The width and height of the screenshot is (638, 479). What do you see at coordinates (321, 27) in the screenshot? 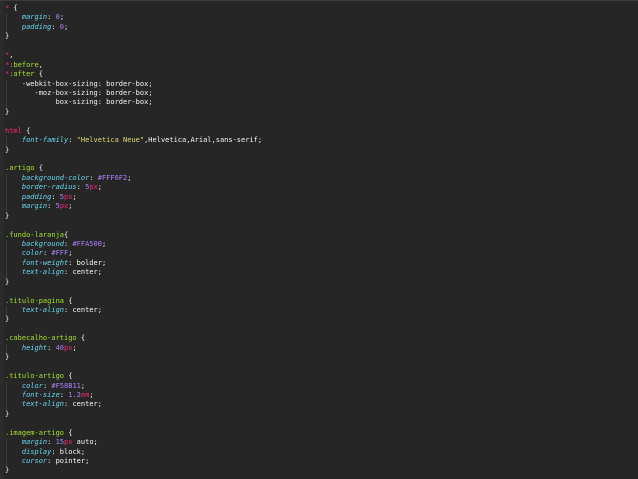
I see `code-line: padding: 0;` at bounding box center [321, 27].